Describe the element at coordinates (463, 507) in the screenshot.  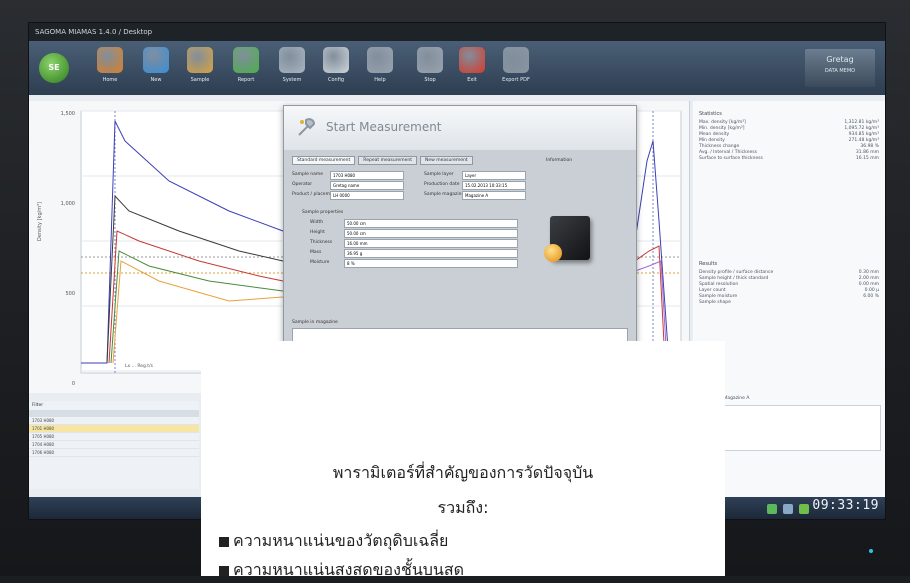
I see `overlay-heading-2: รวมถึง:` at that location.